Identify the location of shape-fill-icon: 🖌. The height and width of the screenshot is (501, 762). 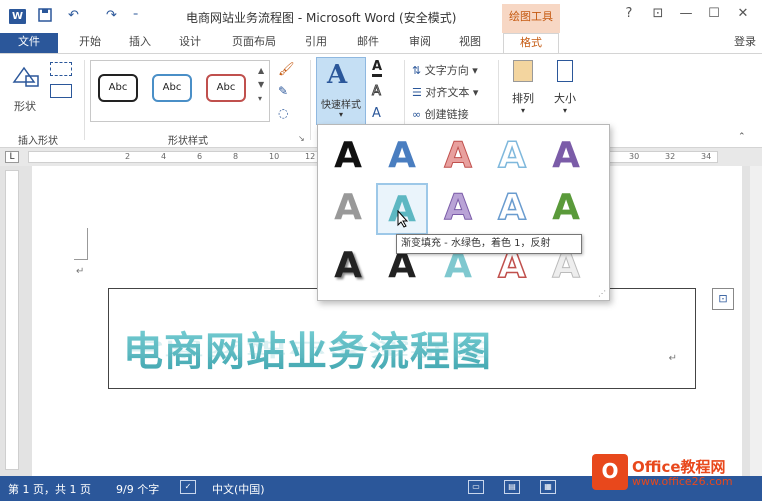
(286, 69).